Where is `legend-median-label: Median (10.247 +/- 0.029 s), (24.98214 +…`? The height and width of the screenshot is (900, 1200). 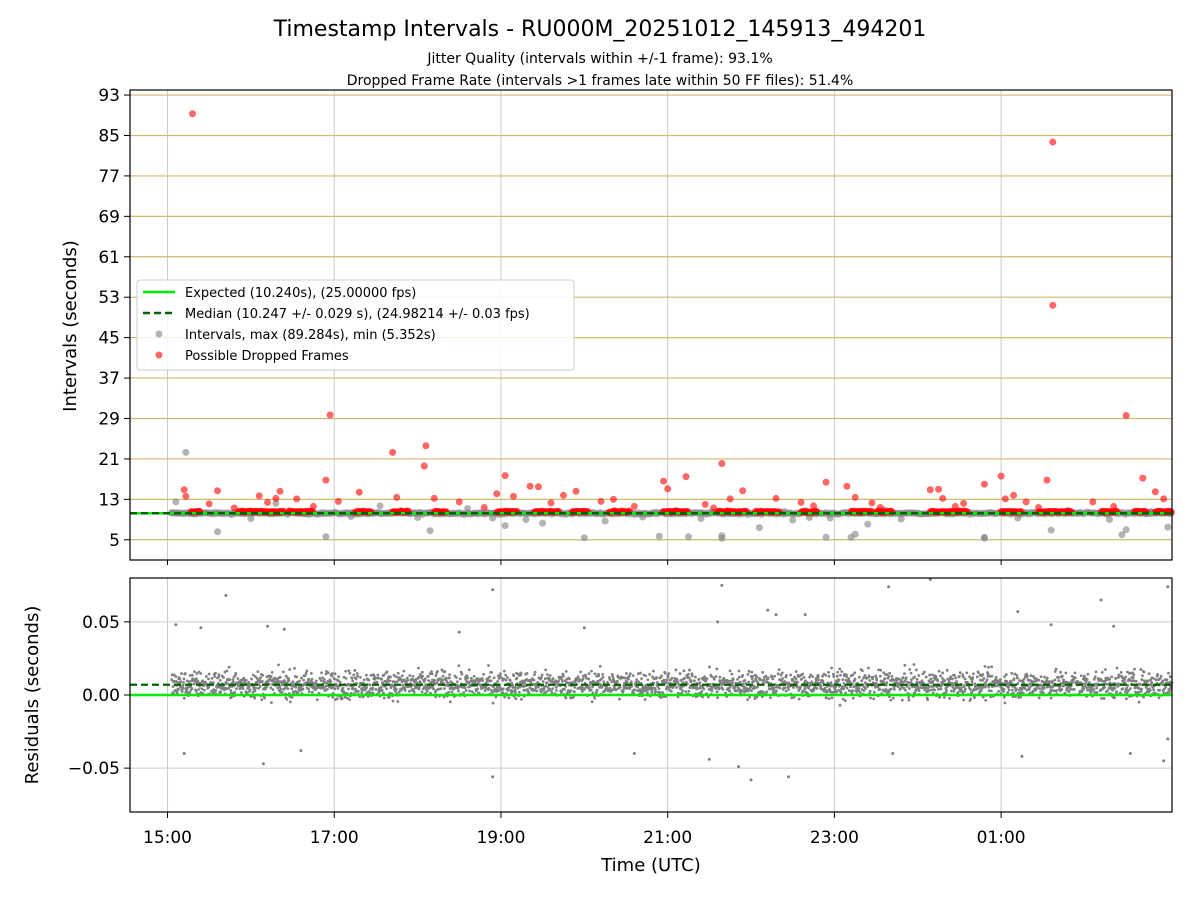
legend-median-label: Median (10.247 +/- 0.029 s), (24.98214 +… is located at coordinates (357, 314).